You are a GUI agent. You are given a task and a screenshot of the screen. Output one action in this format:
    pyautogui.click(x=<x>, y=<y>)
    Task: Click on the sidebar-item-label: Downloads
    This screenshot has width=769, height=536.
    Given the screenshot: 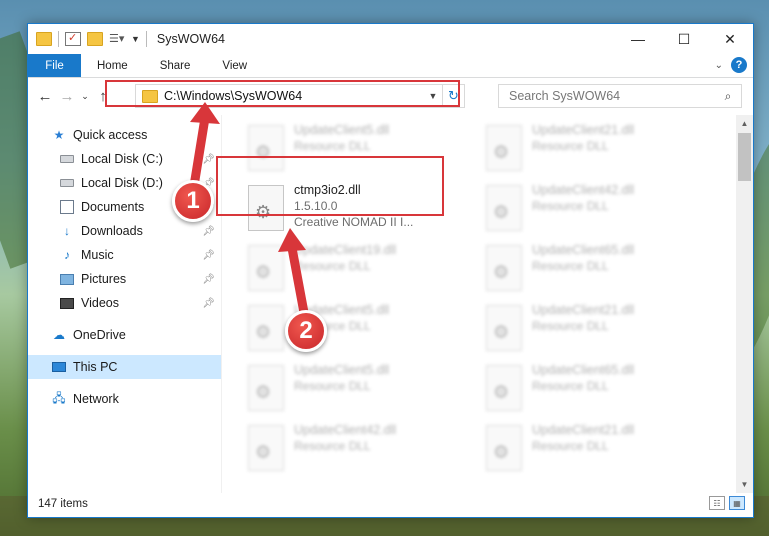 What is the action you would take?
    pyautogui.click(x=112, y=231)
    